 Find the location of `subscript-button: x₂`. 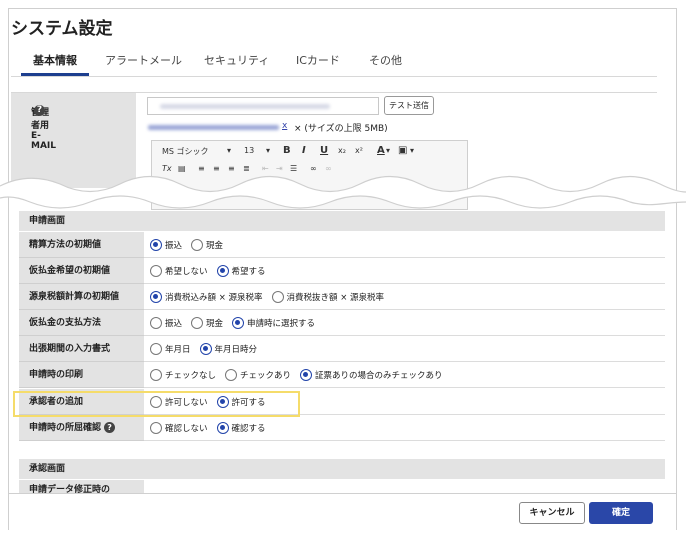

subscript-button: x₂ is located at coordinates (342, 150).